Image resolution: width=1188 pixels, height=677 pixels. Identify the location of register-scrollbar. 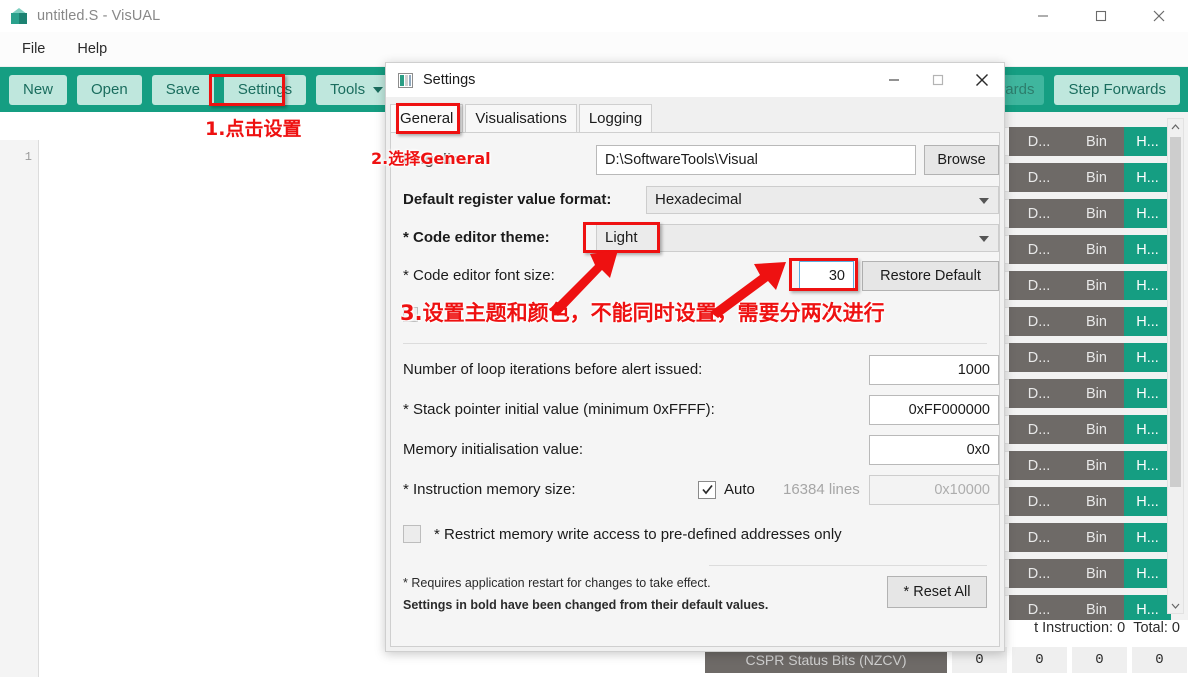
(1175, 366).